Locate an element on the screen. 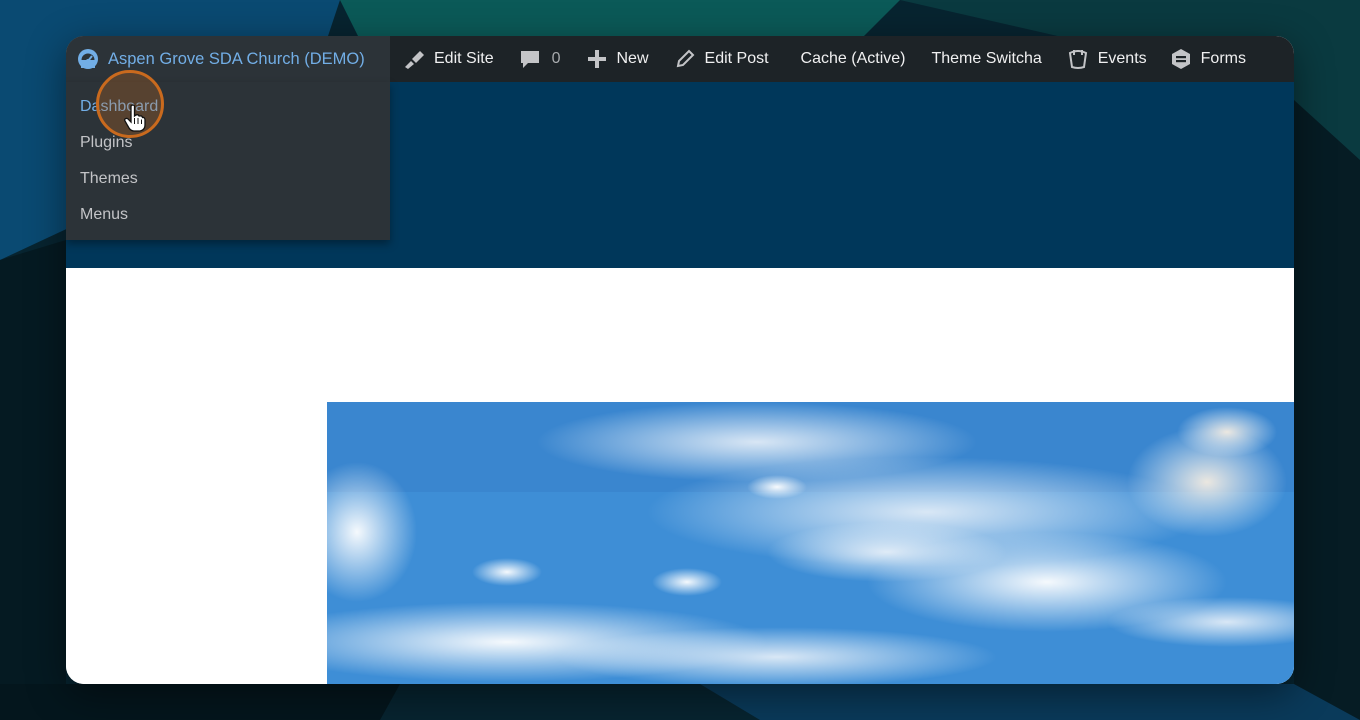 The width and height of the screenshot is (1360, 720). hand-pointer-icon is located at coordinates (135, 118).